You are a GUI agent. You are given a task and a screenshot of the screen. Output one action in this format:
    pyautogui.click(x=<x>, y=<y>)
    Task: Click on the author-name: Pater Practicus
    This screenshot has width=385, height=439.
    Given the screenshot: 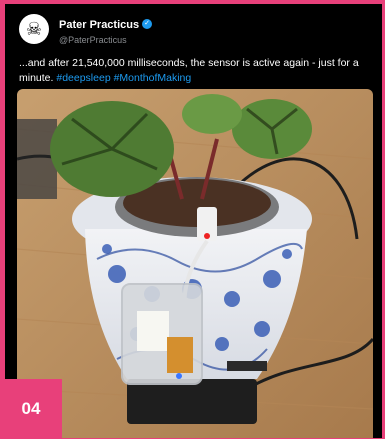 What is the action you would take?
    pyautogui.click(x=99, y=25)
    